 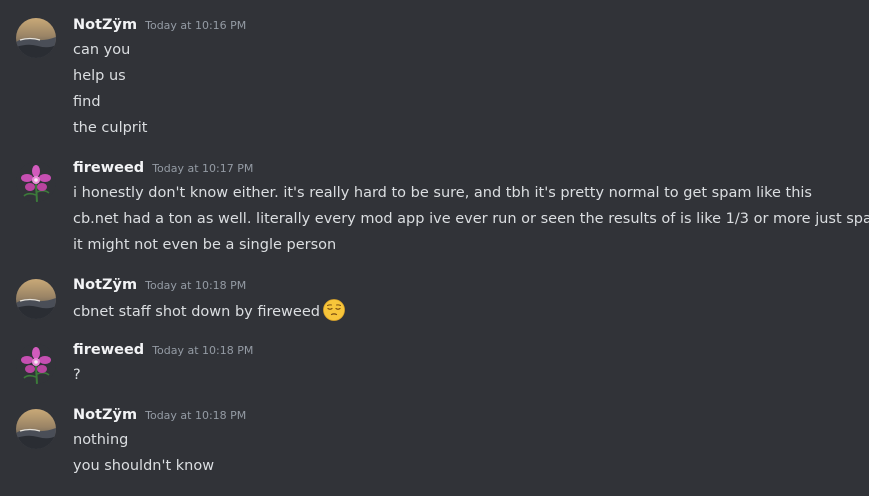 What do you see at coordinates (101, 440) in the screenshot?
I see `message-text: nothing` at bounding box center [101, 440].